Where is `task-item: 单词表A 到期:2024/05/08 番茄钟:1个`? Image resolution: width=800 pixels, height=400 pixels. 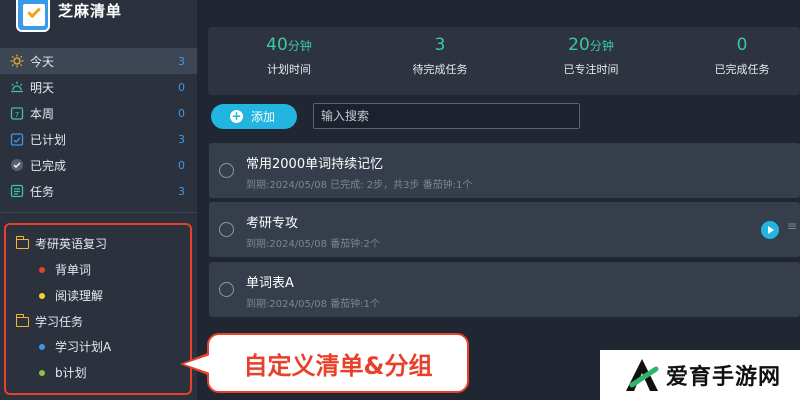 task-item: 单词表A 到期:2024/05/08 番茄钟:1个 is located at coordinates (504, 289).